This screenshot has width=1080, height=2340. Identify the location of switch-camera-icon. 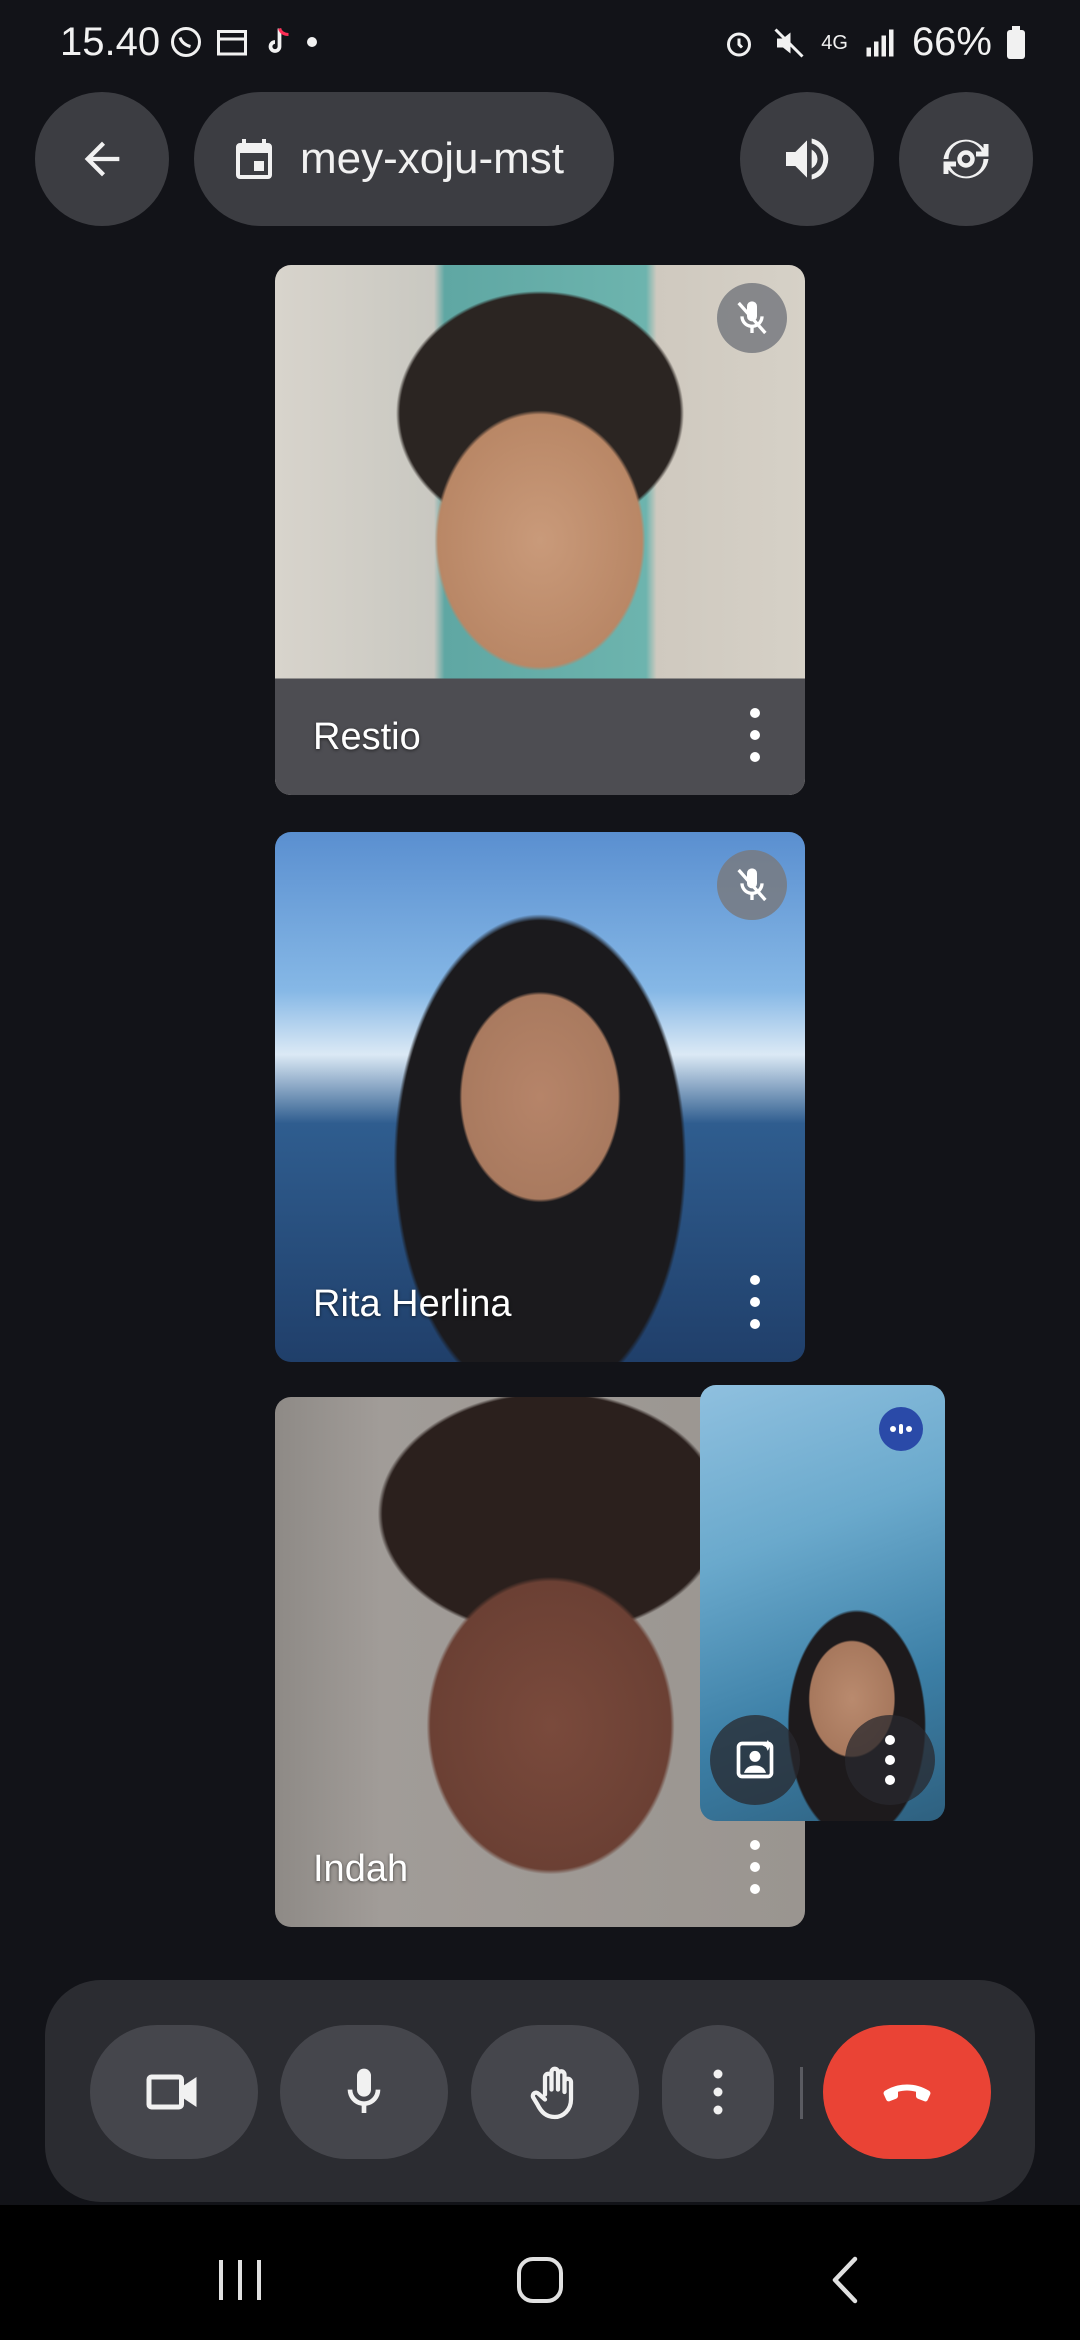
(966, 159).